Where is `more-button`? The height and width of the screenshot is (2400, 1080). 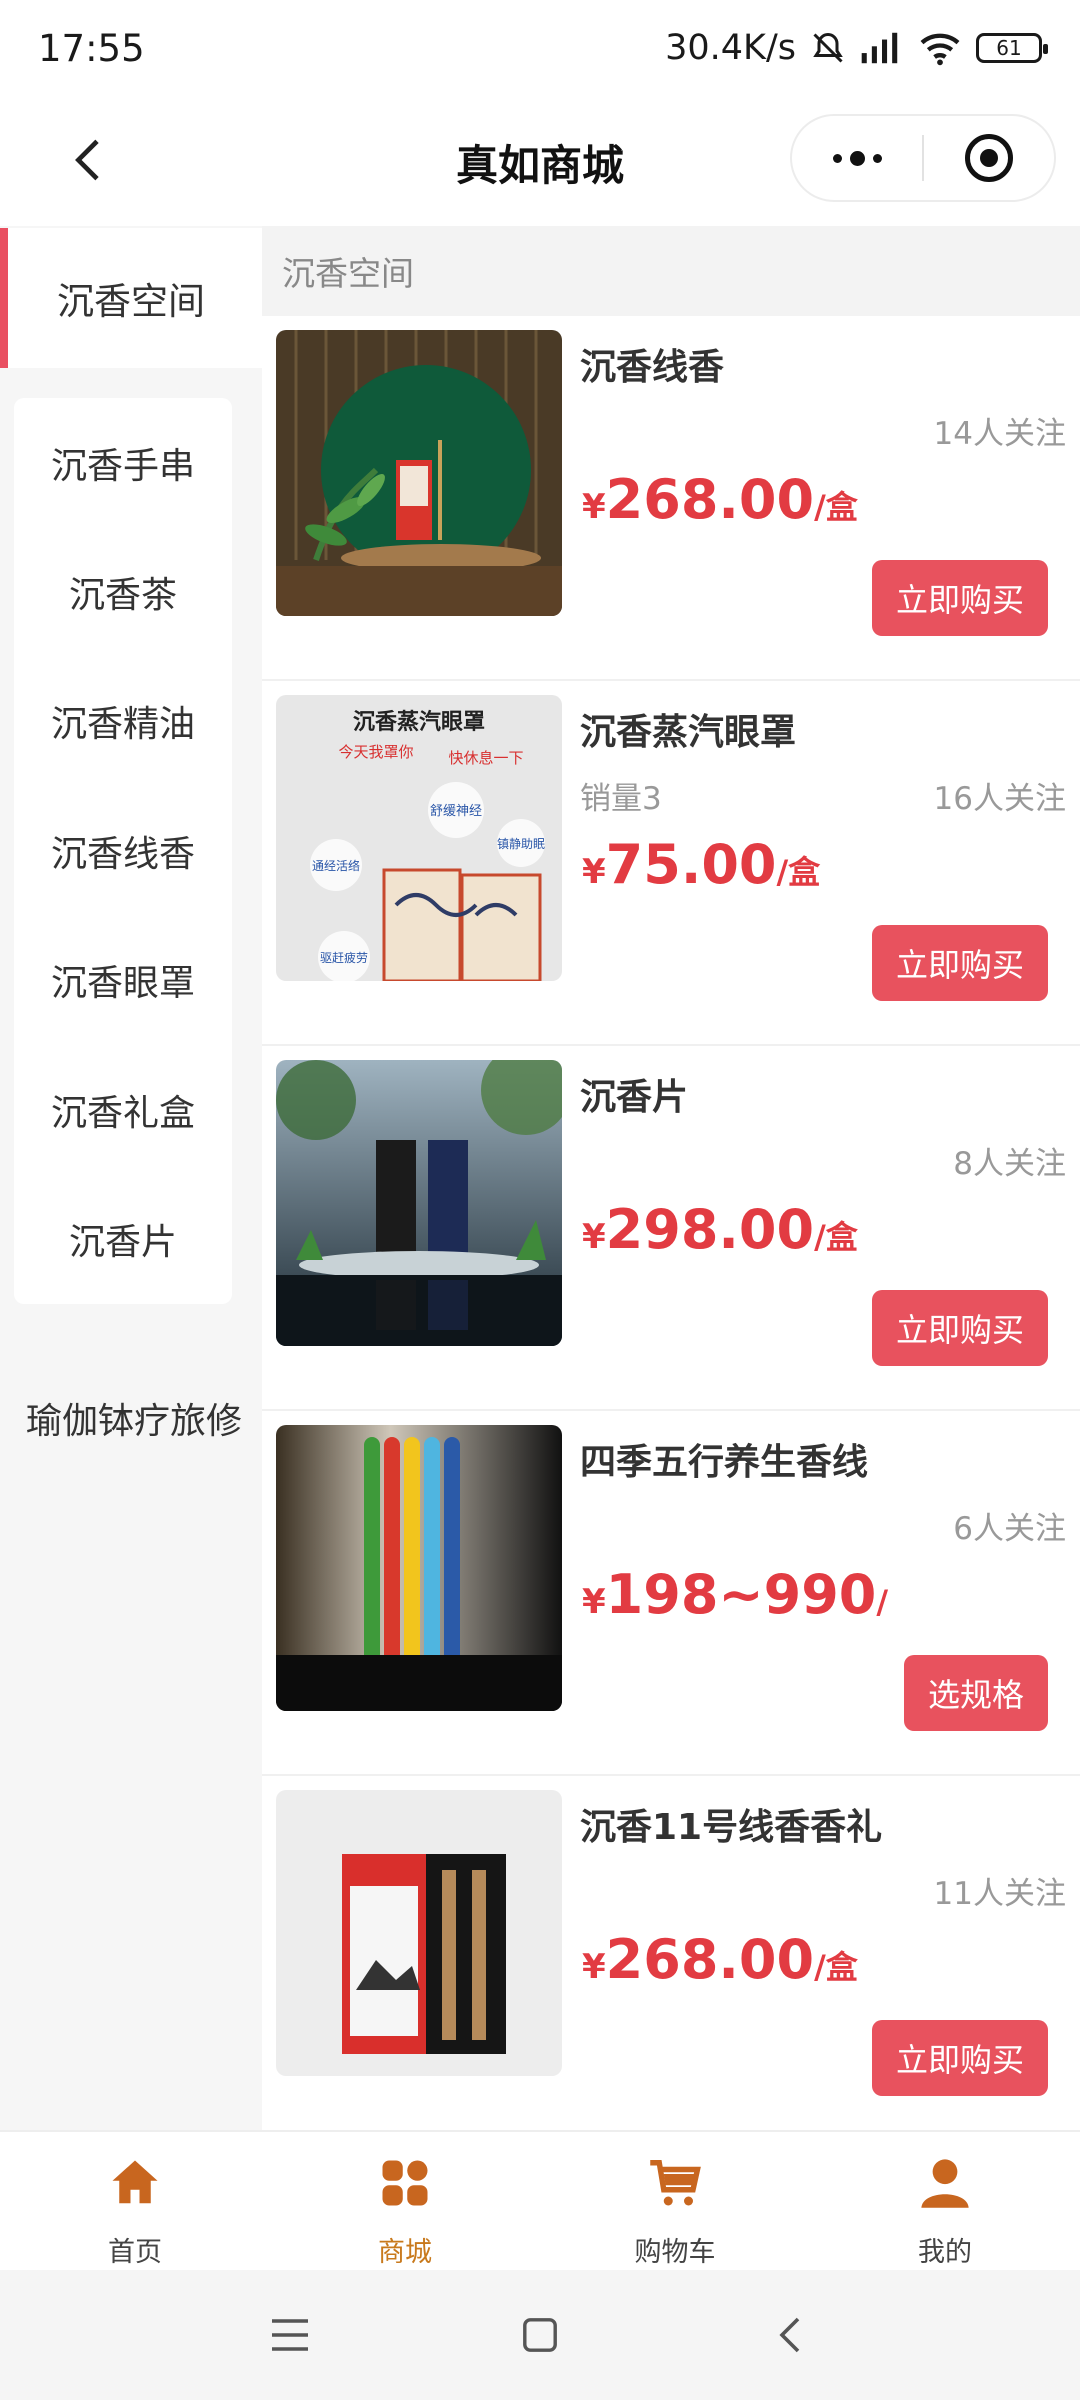
more-button is located at coordinates (857, 158).